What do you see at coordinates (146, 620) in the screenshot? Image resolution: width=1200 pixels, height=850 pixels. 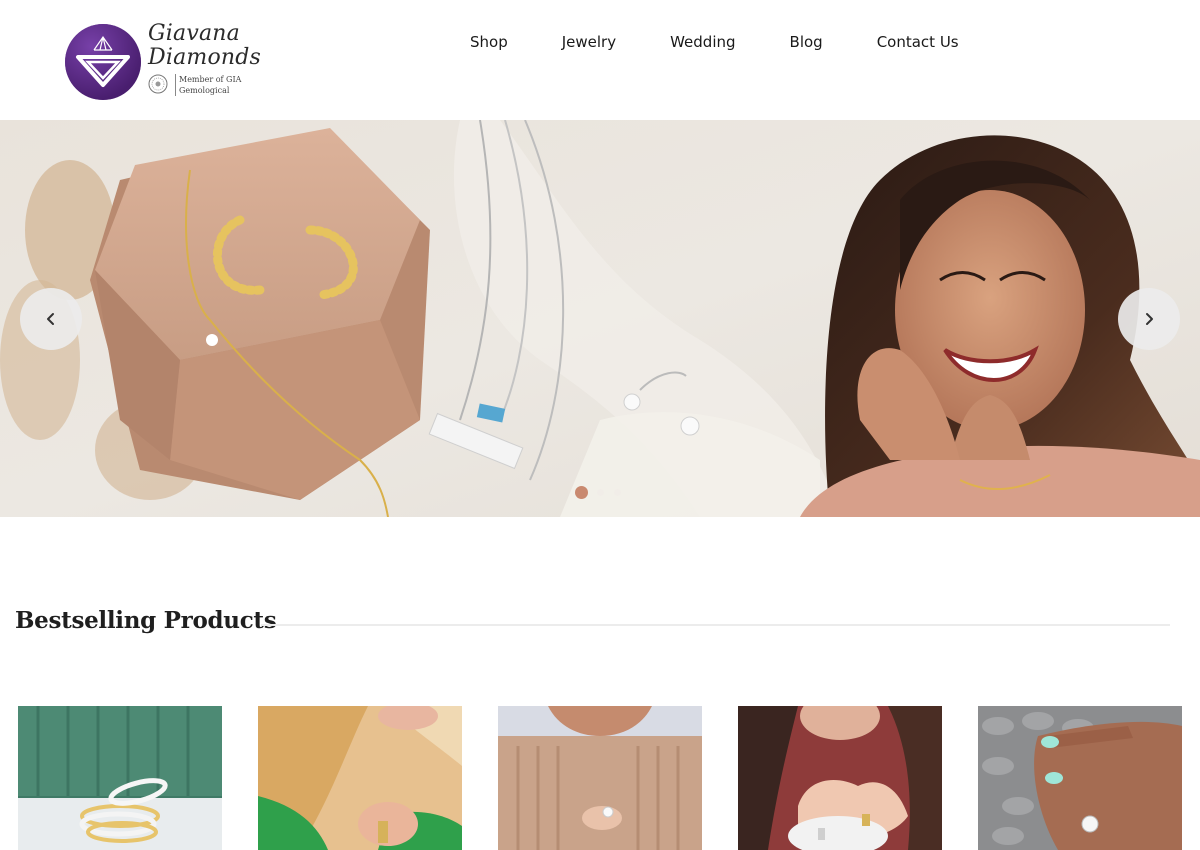 I see `section-title: Bestselling Products` at bounding box center [146, 620].